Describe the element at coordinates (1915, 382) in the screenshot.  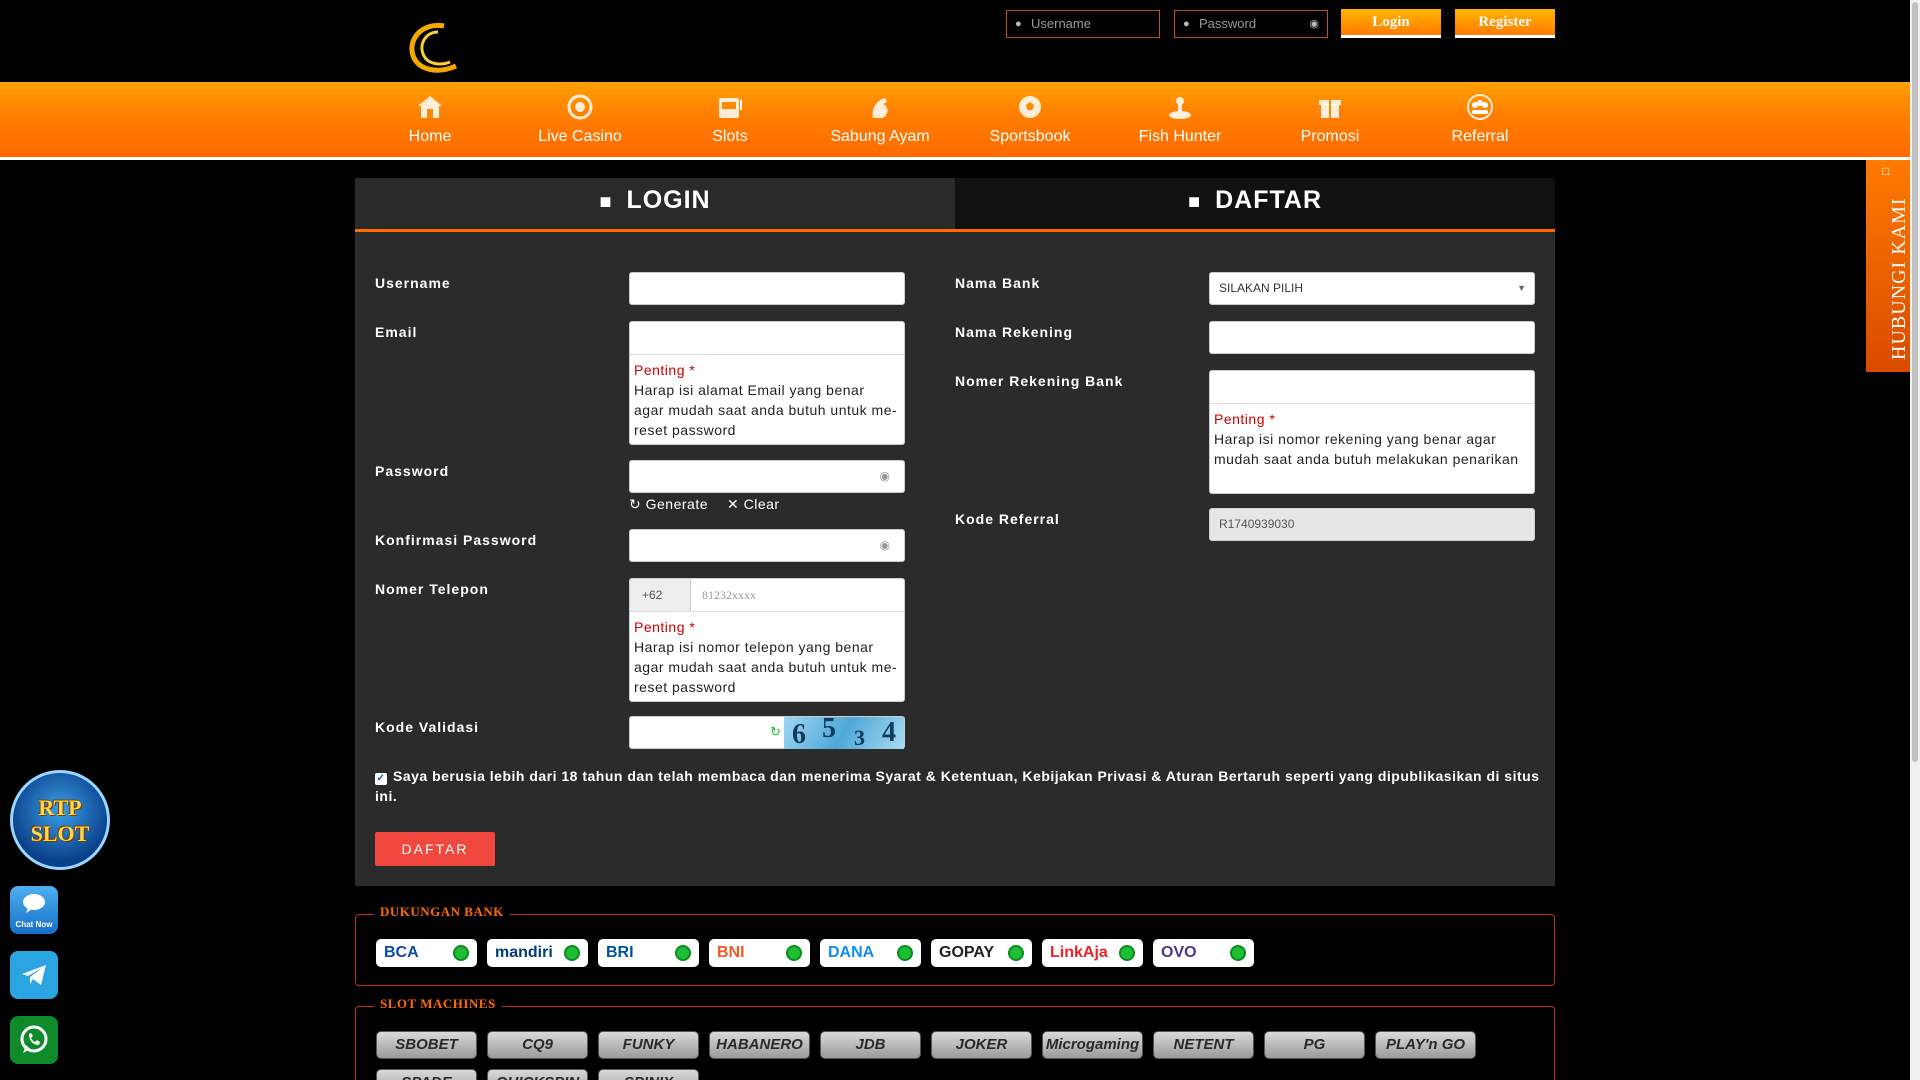
I see `scrollbar-thumb` at that location.